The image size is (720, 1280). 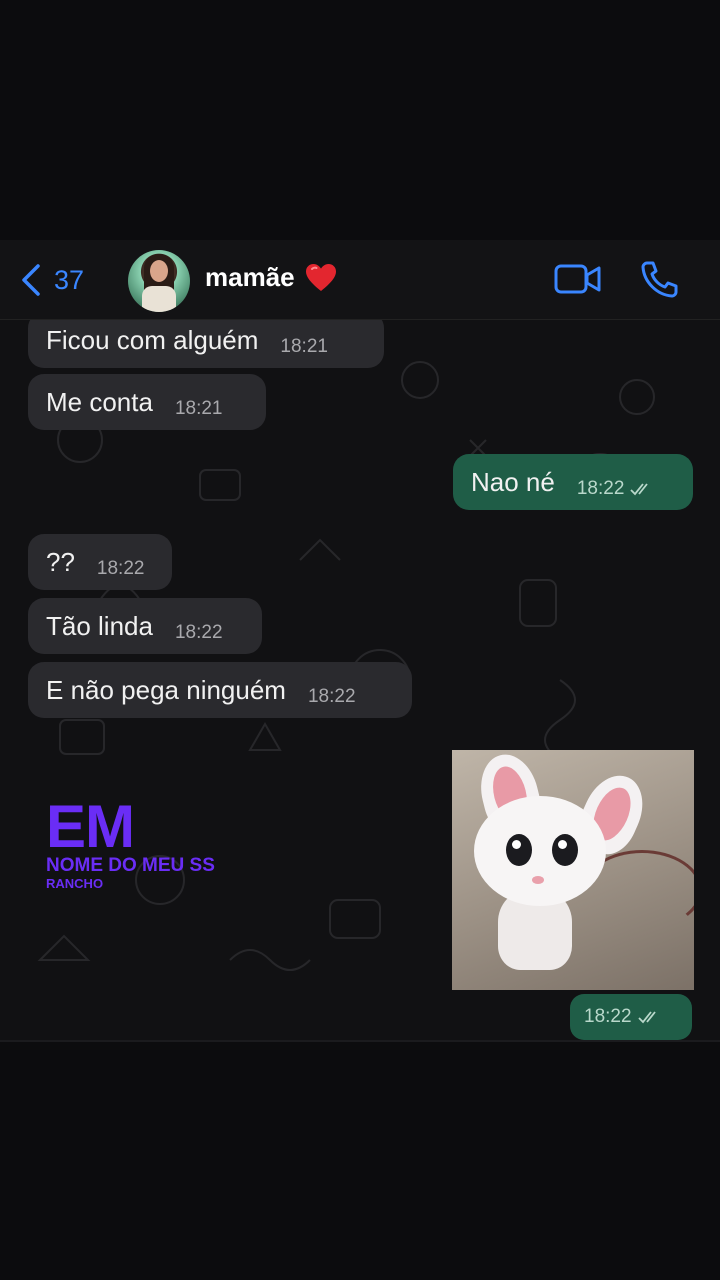 I want to click on avatar, so click(x=159, y=281).